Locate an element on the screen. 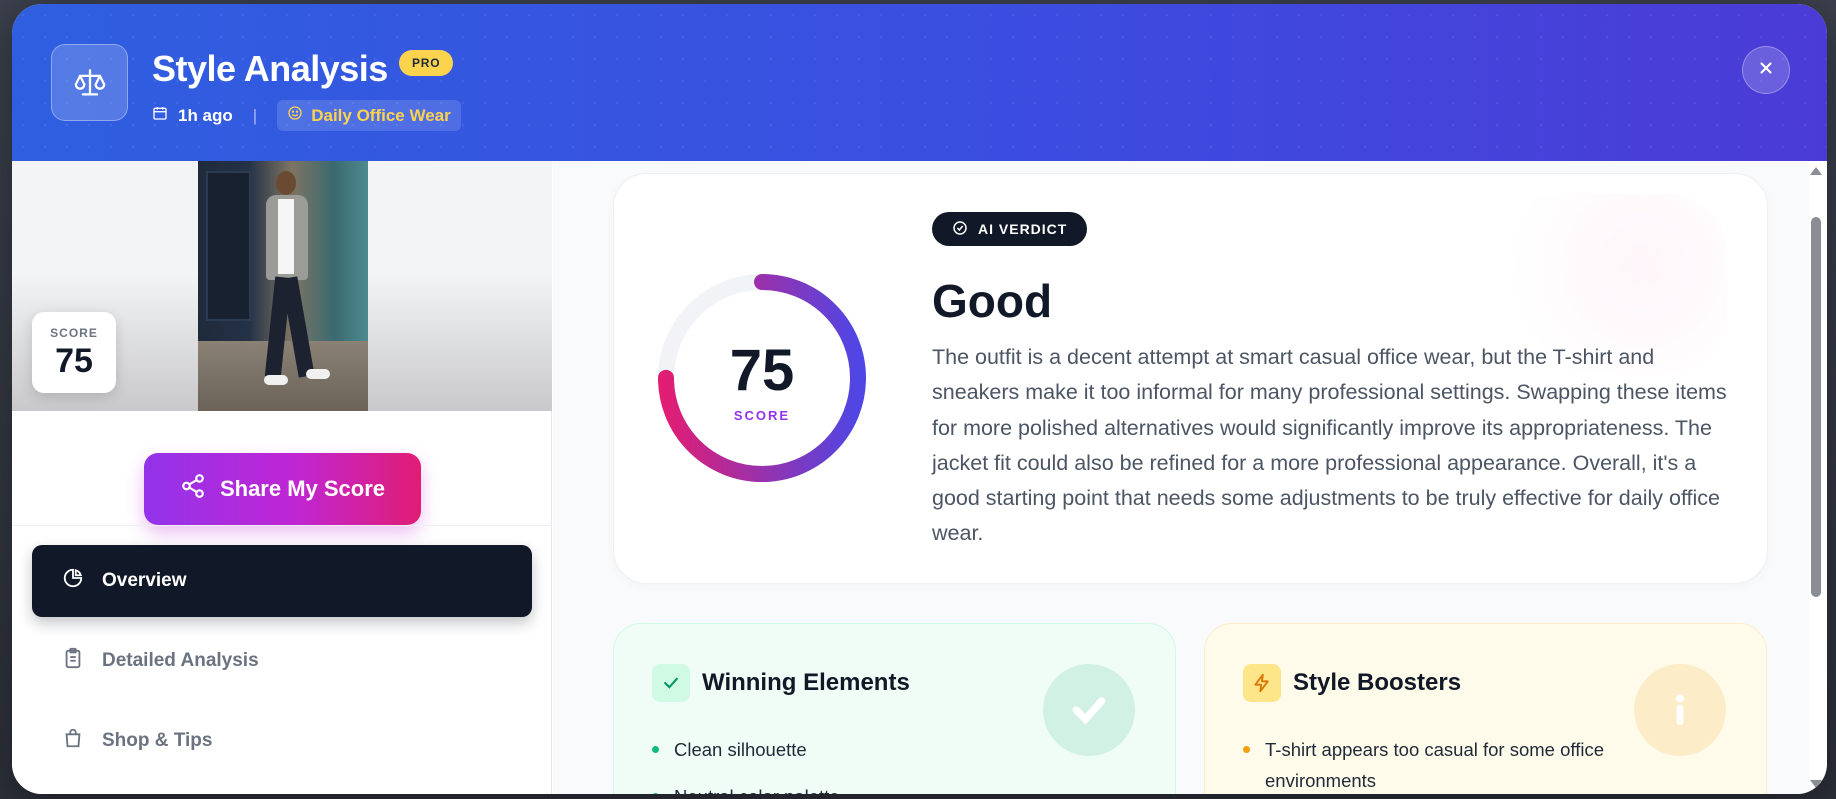 This screenshot has width=1836, height=799. outfit-photo-area: SCORE 75 is located at coordinates (282, 286).